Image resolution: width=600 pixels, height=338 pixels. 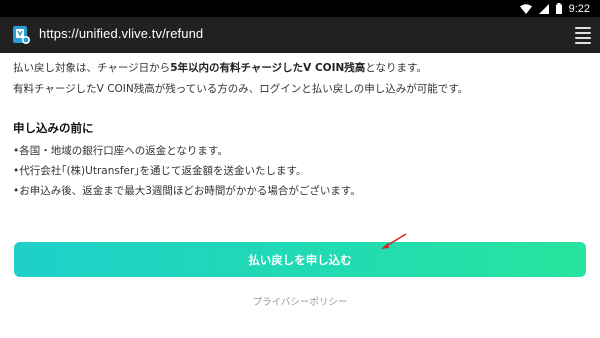 What do you see at coordinates (543, 8) in the screenshot?
I see `signal-icon` at bounding box center [543, 8].